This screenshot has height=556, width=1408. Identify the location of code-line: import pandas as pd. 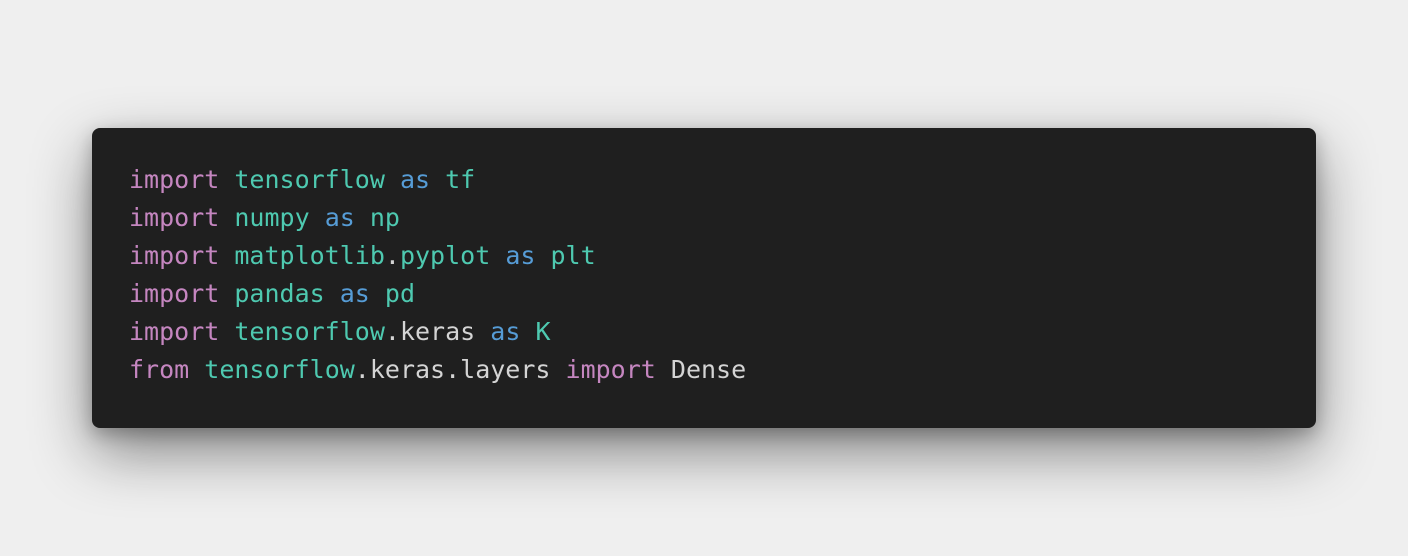
(722, 294).